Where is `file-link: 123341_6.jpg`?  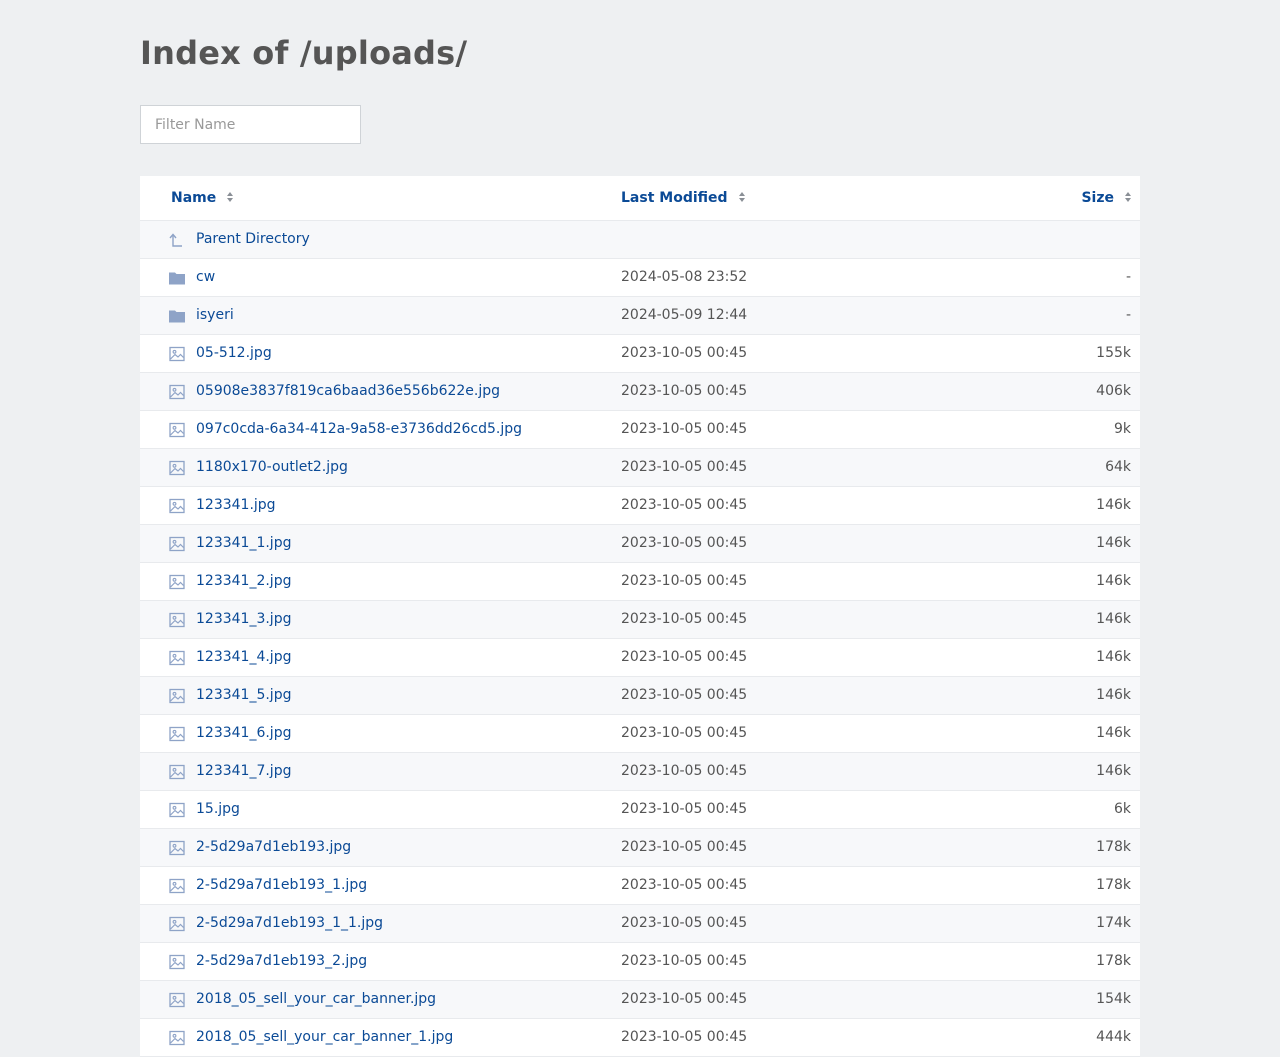
file-link: 123341_6.jpg is located at coordinates (243, 733).